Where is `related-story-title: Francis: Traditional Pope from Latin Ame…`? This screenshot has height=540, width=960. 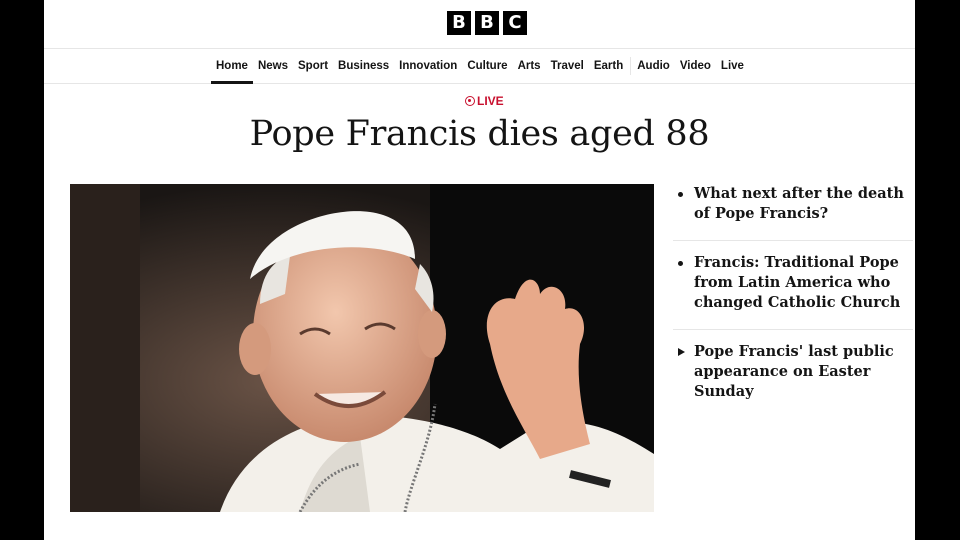
related-story-title: Francis: Traditional Pope from Latin Ame… is located at coordinates (797, 282).